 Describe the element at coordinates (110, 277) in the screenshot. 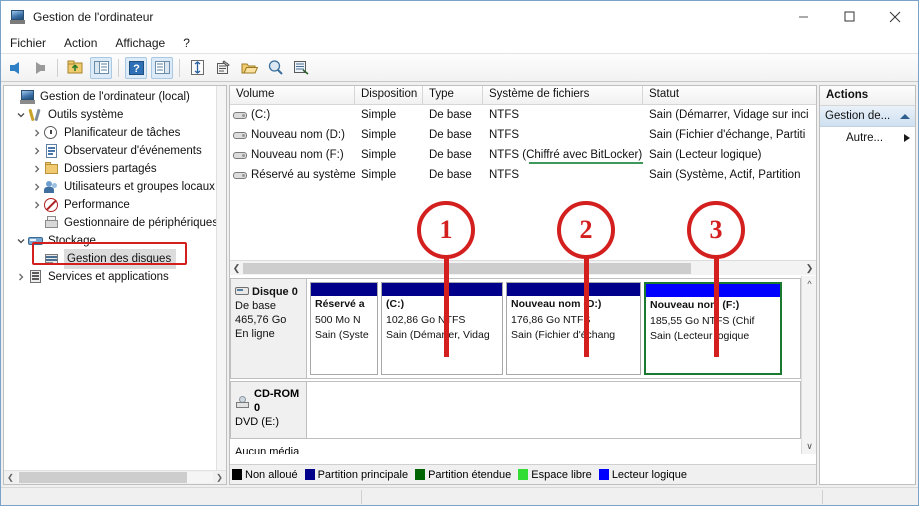

I see `tree-item-services-applications: Services et applications` at that location.